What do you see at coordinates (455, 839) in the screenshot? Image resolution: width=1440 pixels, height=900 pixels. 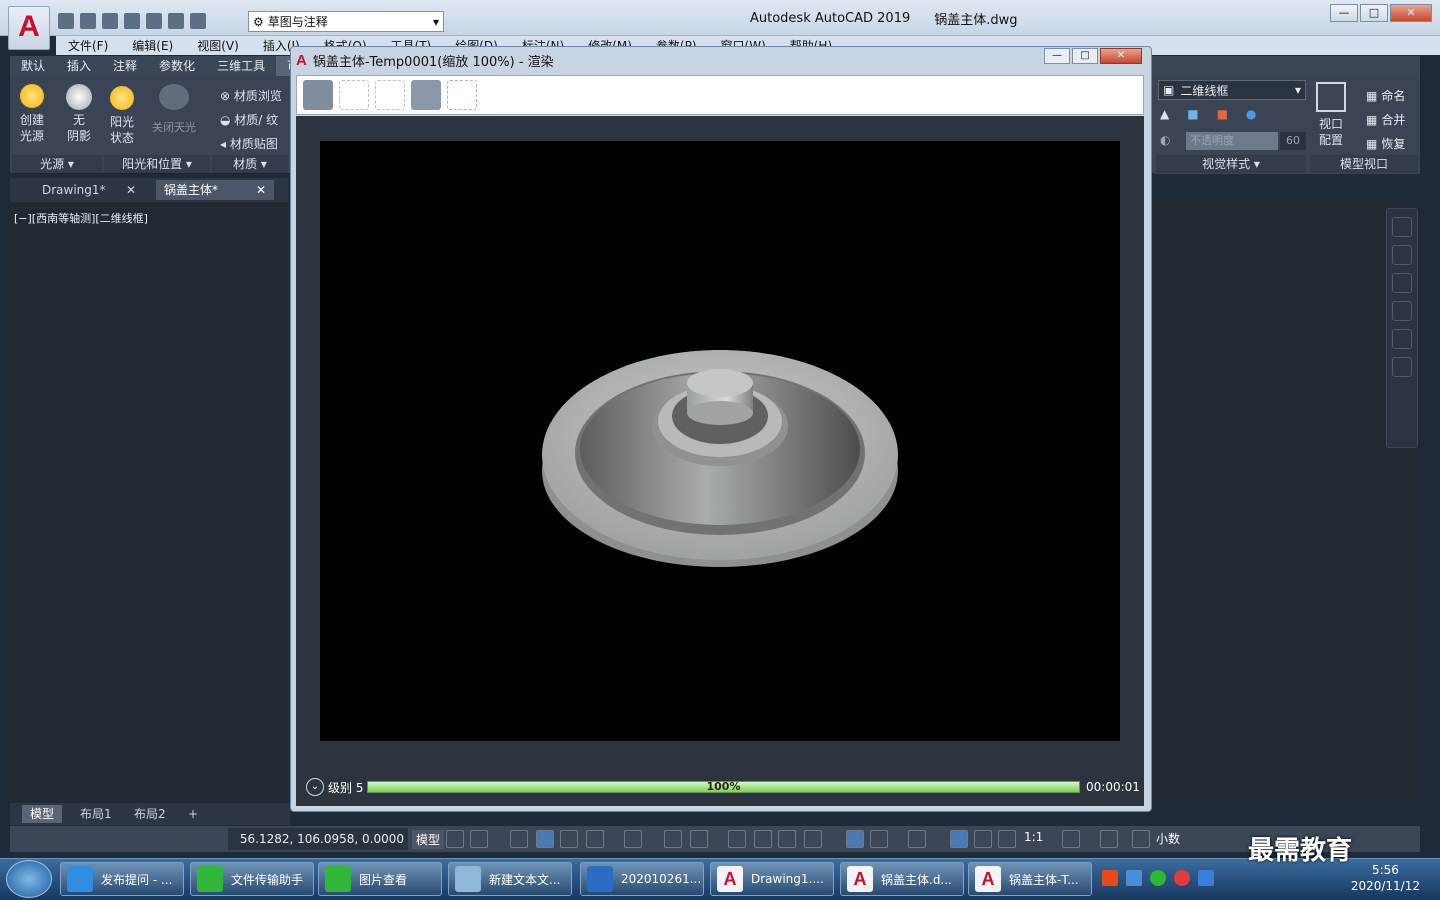 I see `grid-icon` at bounding box center [455, 839].